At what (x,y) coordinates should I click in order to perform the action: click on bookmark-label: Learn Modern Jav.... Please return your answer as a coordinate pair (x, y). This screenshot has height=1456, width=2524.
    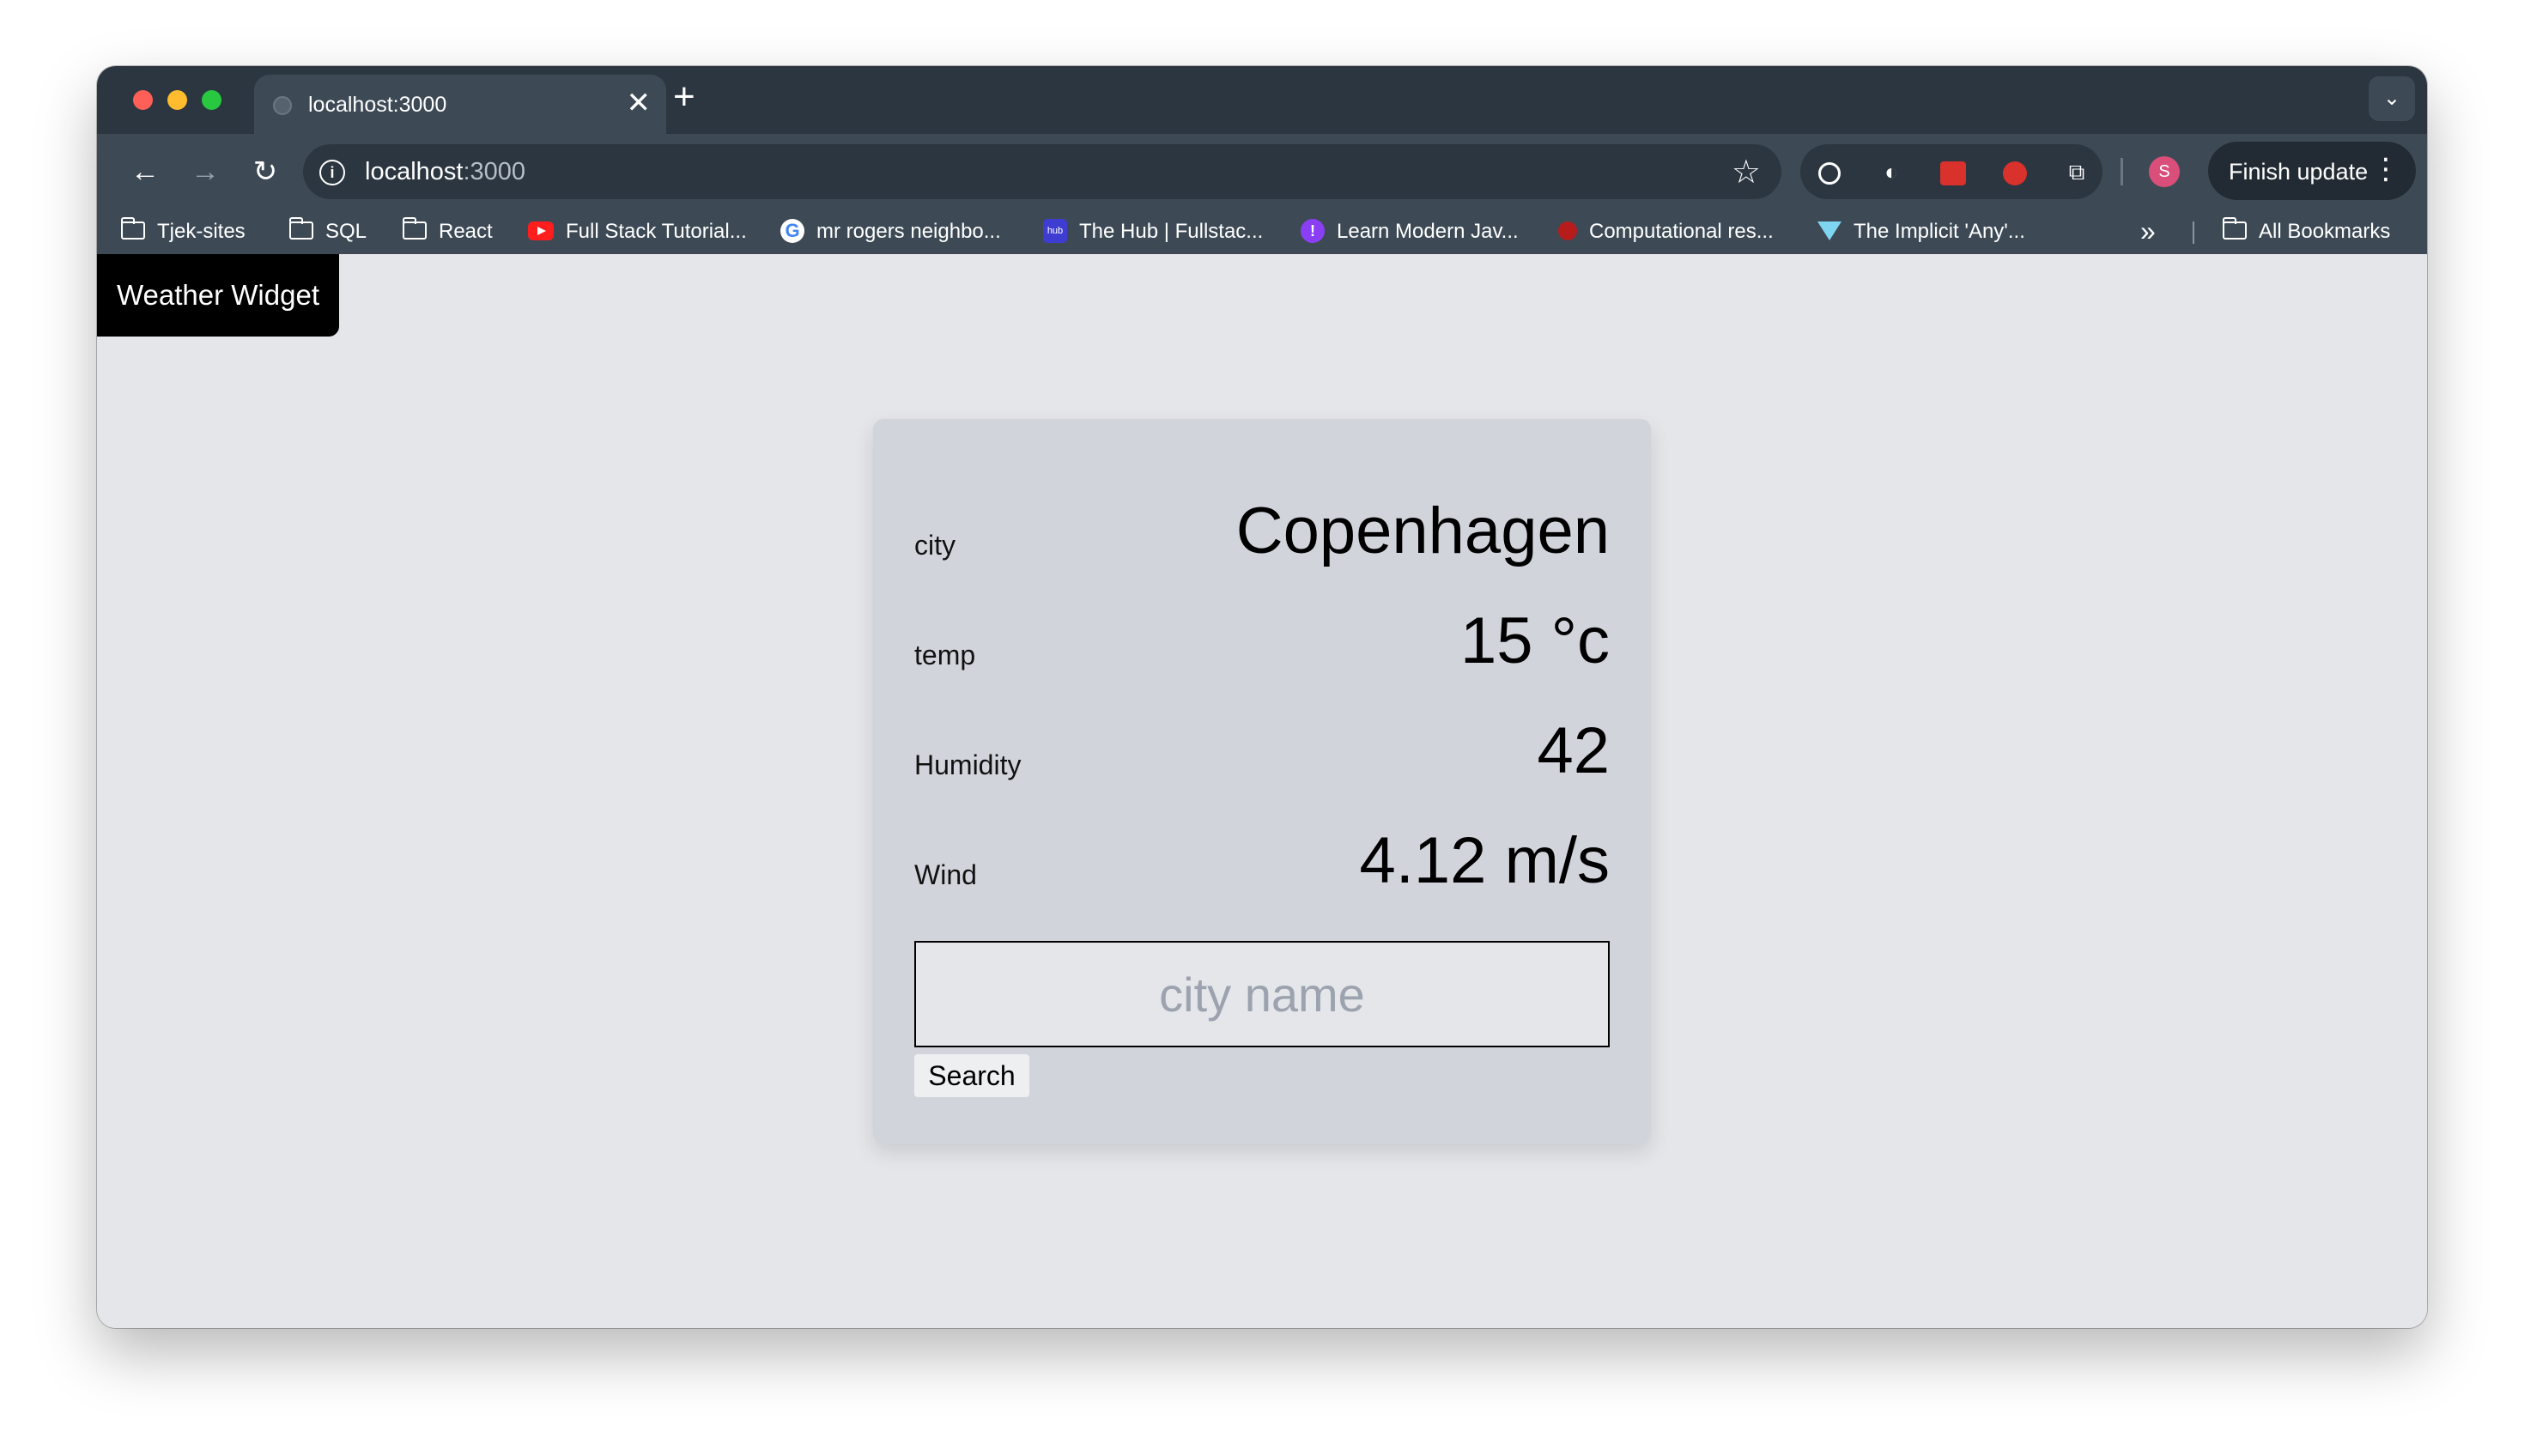
    Looking at the image, I should click on (1428, 232).